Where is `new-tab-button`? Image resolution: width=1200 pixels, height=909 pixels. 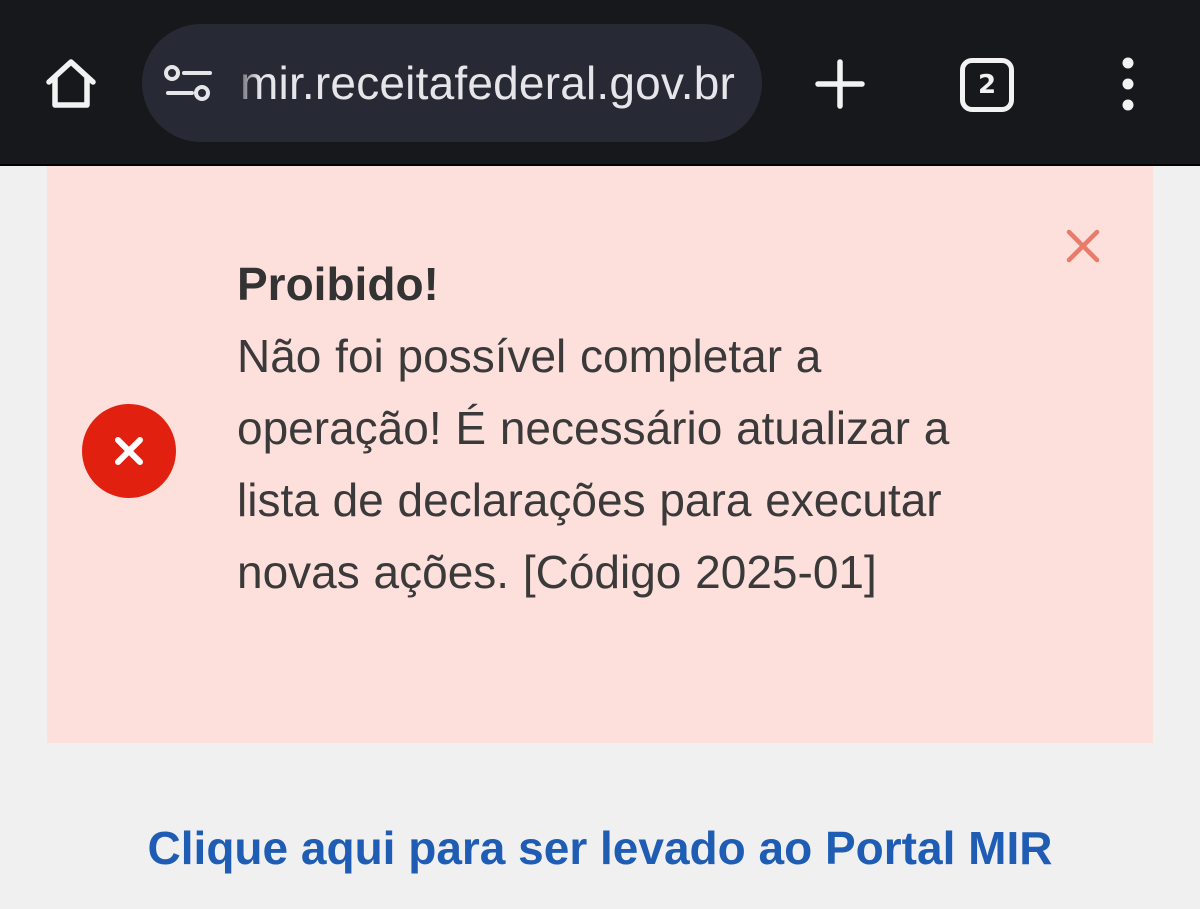 new-tab-button is located at coordinates (840, 84).